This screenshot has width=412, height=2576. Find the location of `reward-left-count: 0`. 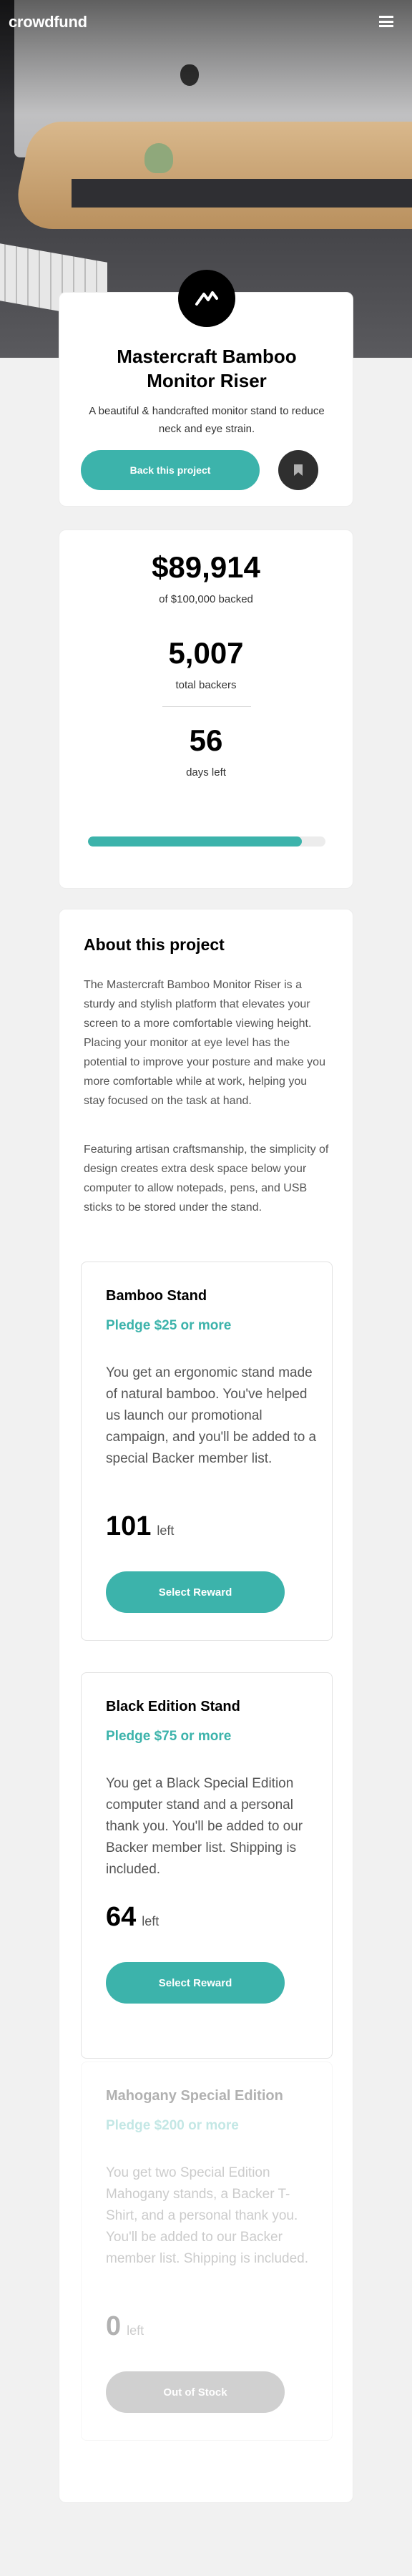

reward-left-count: 0 is located at coordinates (114, 2326).